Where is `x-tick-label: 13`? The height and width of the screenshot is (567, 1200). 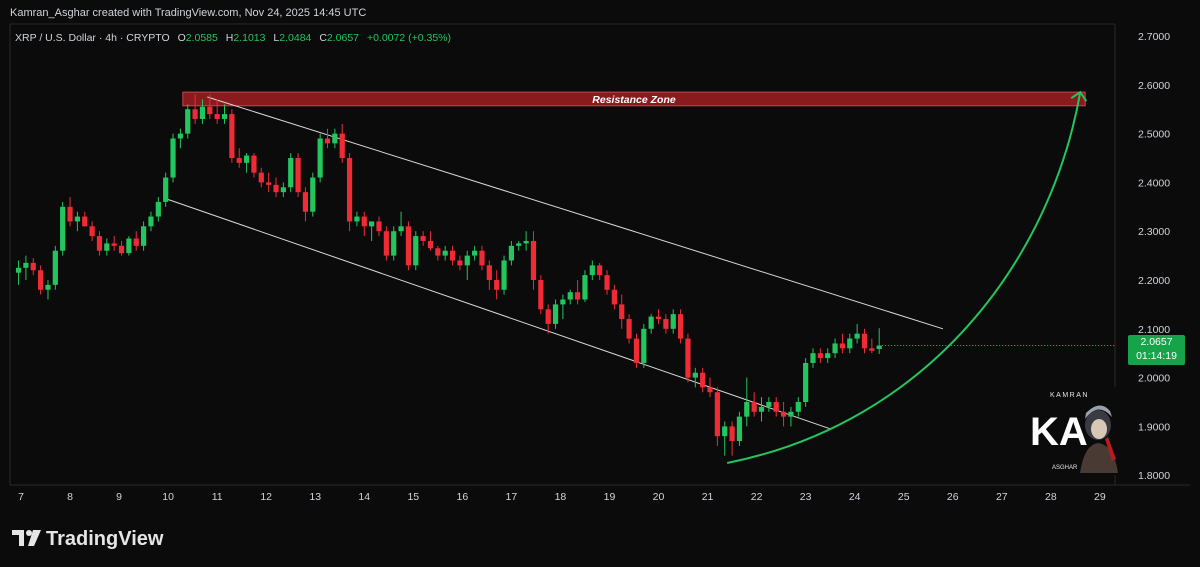 x-tick-label: 13 is located at coordinates (315, 497).